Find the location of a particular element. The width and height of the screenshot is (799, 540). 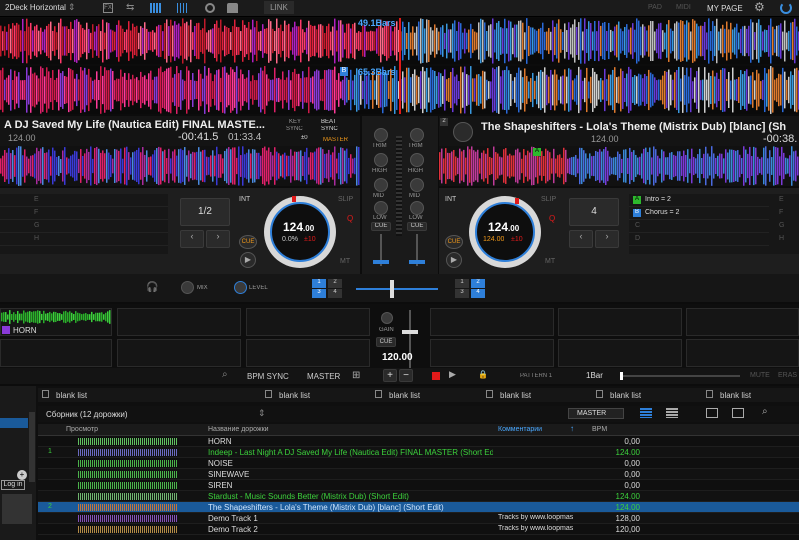

sampler-progress-handle is located at coordinates (621, 376).